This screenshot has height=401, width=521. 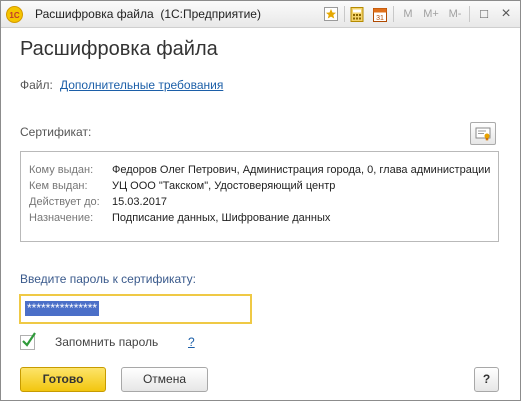 I want to click on remember-password-label: Запомнить пароль, so click(x=106, y=342).